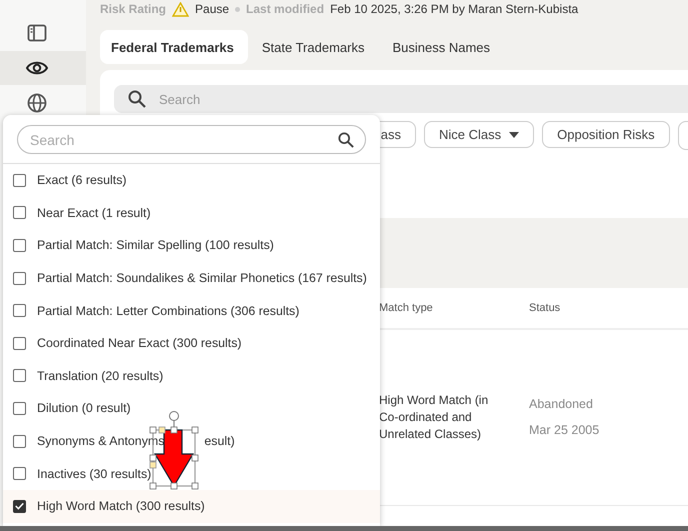 This screenshot has height=531, width=688. Describe the element at coordinates (237, 9) in the screenshot. I see `separator-dot` at that location.